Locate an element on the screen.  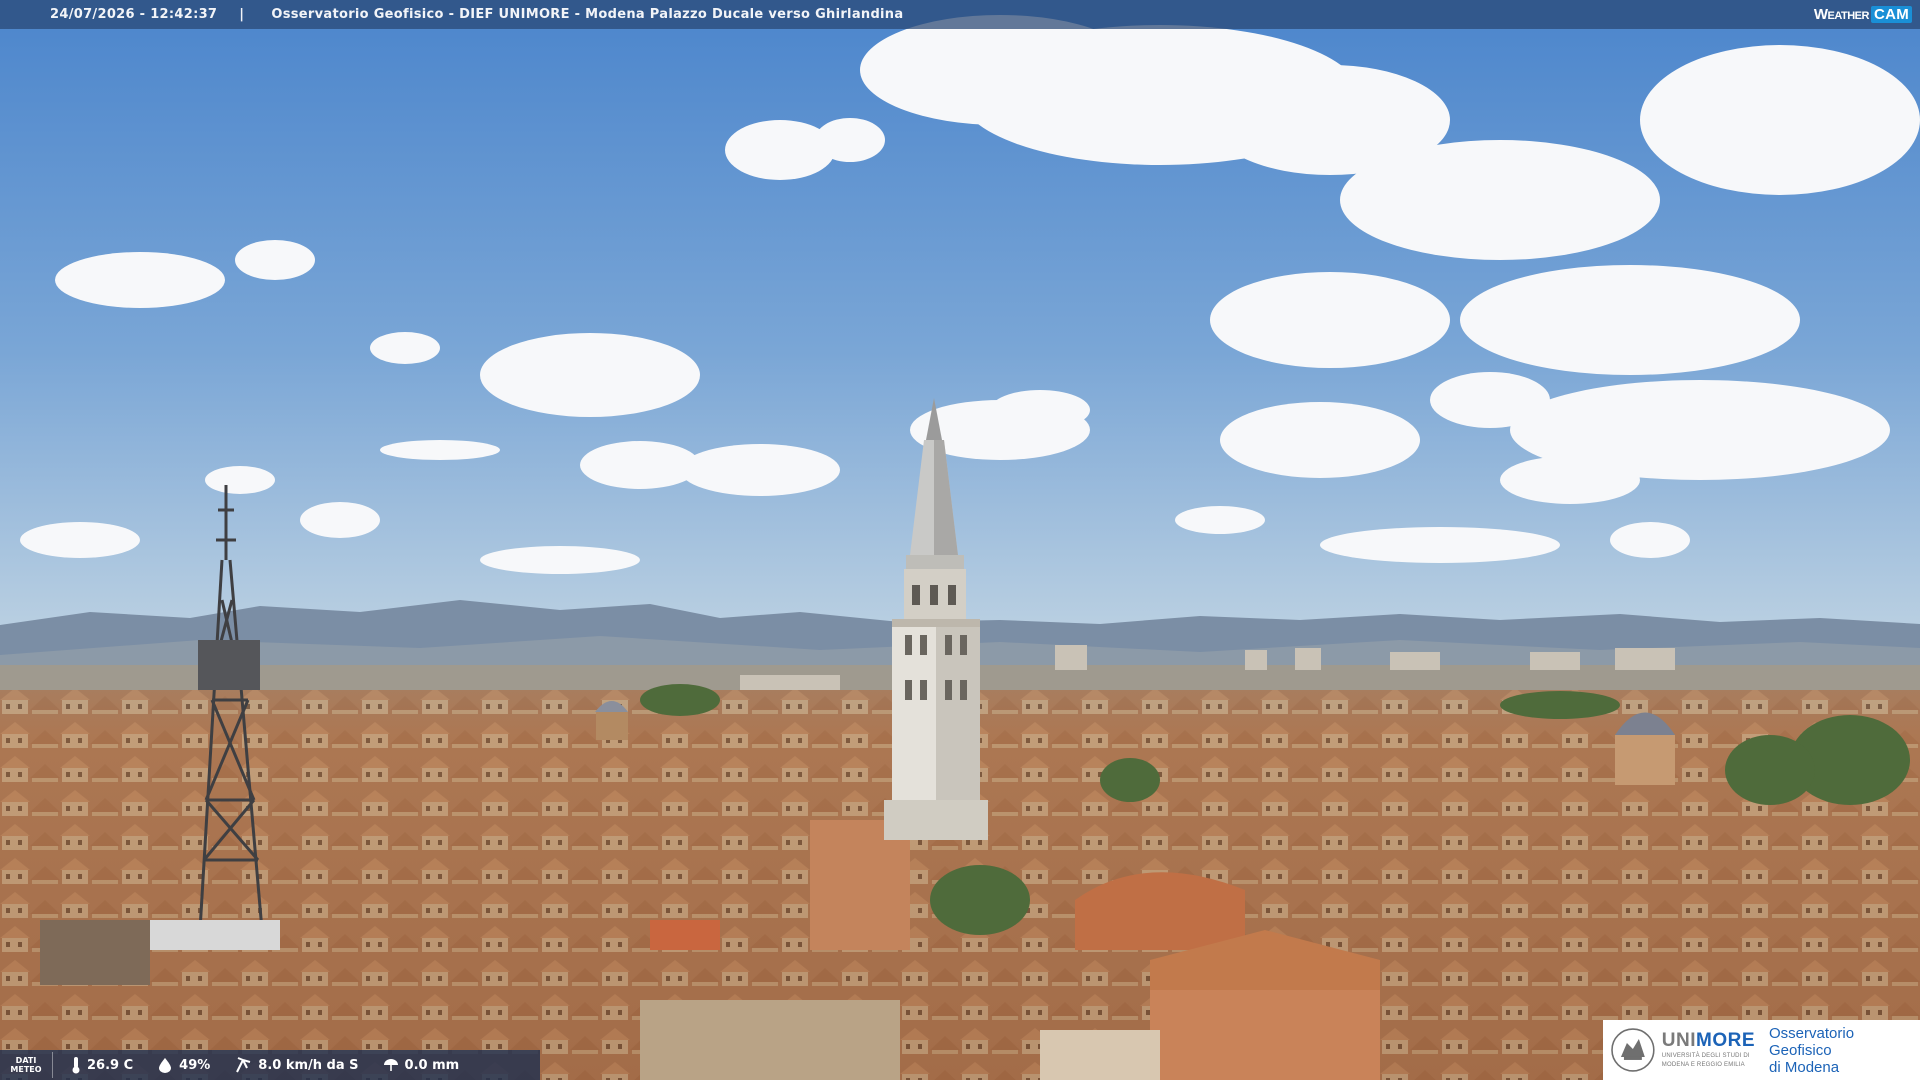
rain-value: 0.0 mm is located at coordinates (432, 1065).